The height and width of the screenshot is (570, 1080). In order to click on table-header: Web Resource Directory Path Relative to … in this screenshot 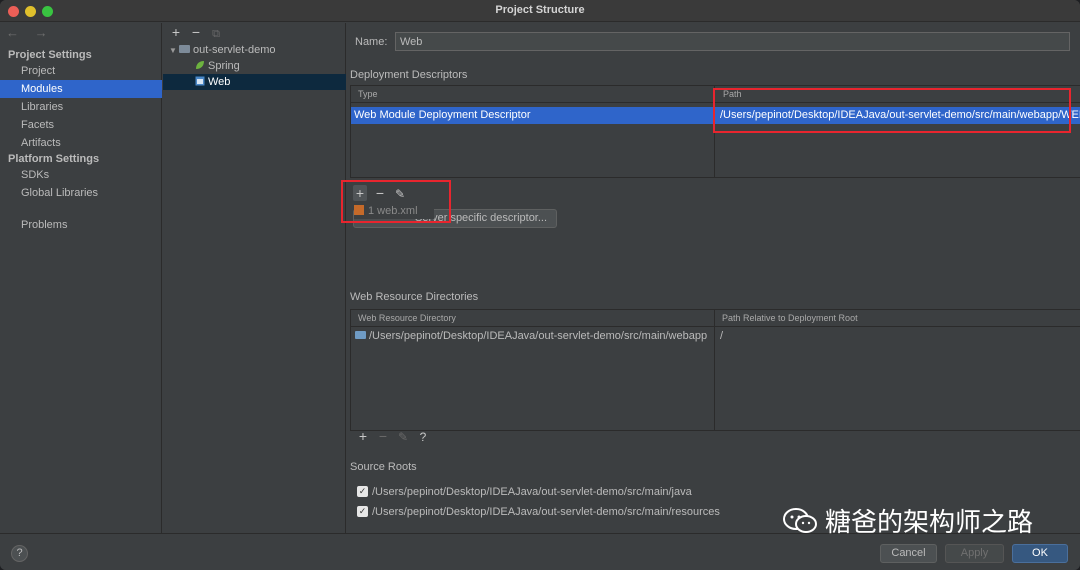, I will do `click(715, 318)`.